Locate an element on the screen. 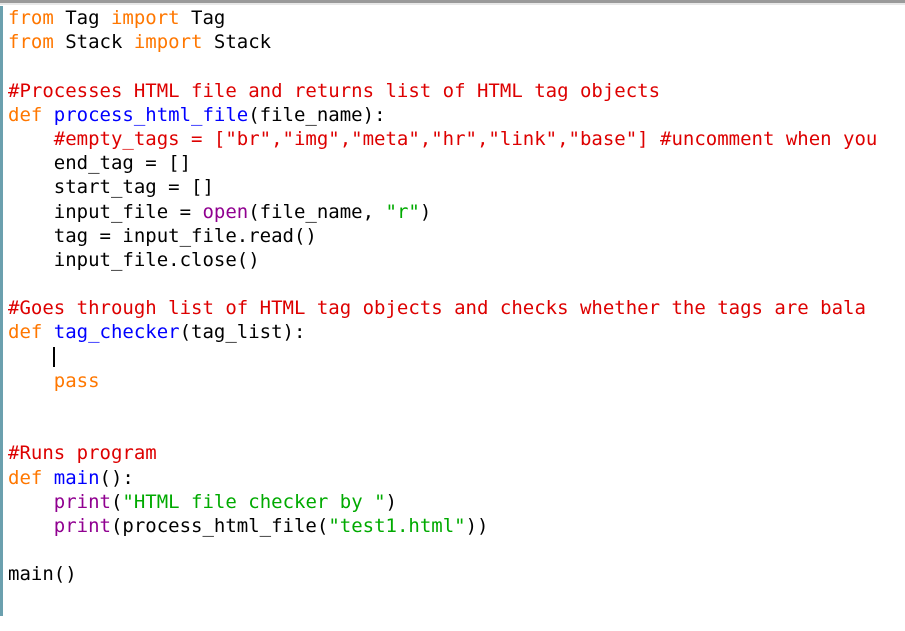 This screenshot has width=905, height=631. code-token-plain: end_tag = [] is located at coordinates (100, 163).